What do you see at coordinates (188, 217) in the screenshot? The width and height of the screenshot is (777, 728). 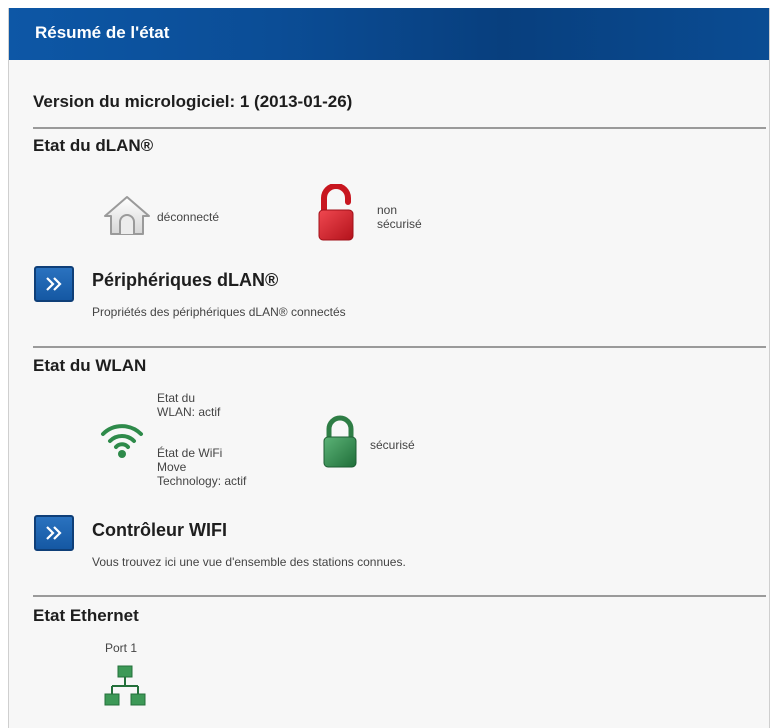 I see `dlan-connection-status: déconnecté` at bounding box center [188, 217].